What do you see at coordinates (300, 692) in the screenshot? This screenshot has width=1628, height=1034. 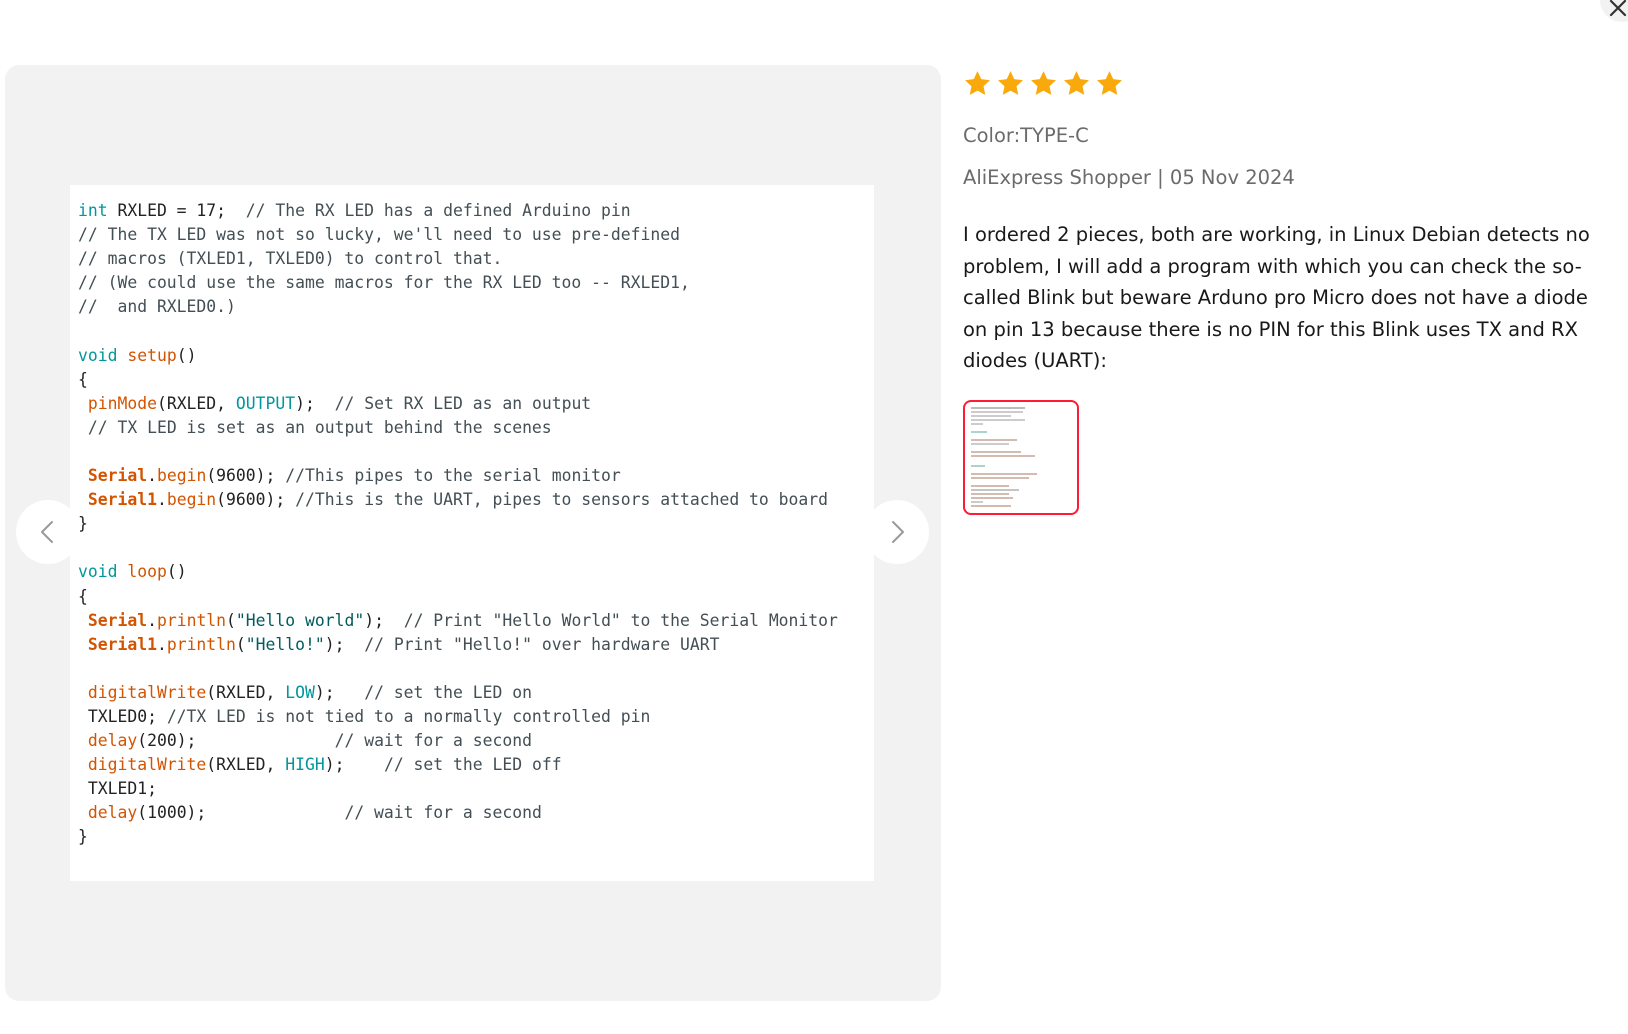 I see `code-token: LOW` at bounding box center [300, 692].